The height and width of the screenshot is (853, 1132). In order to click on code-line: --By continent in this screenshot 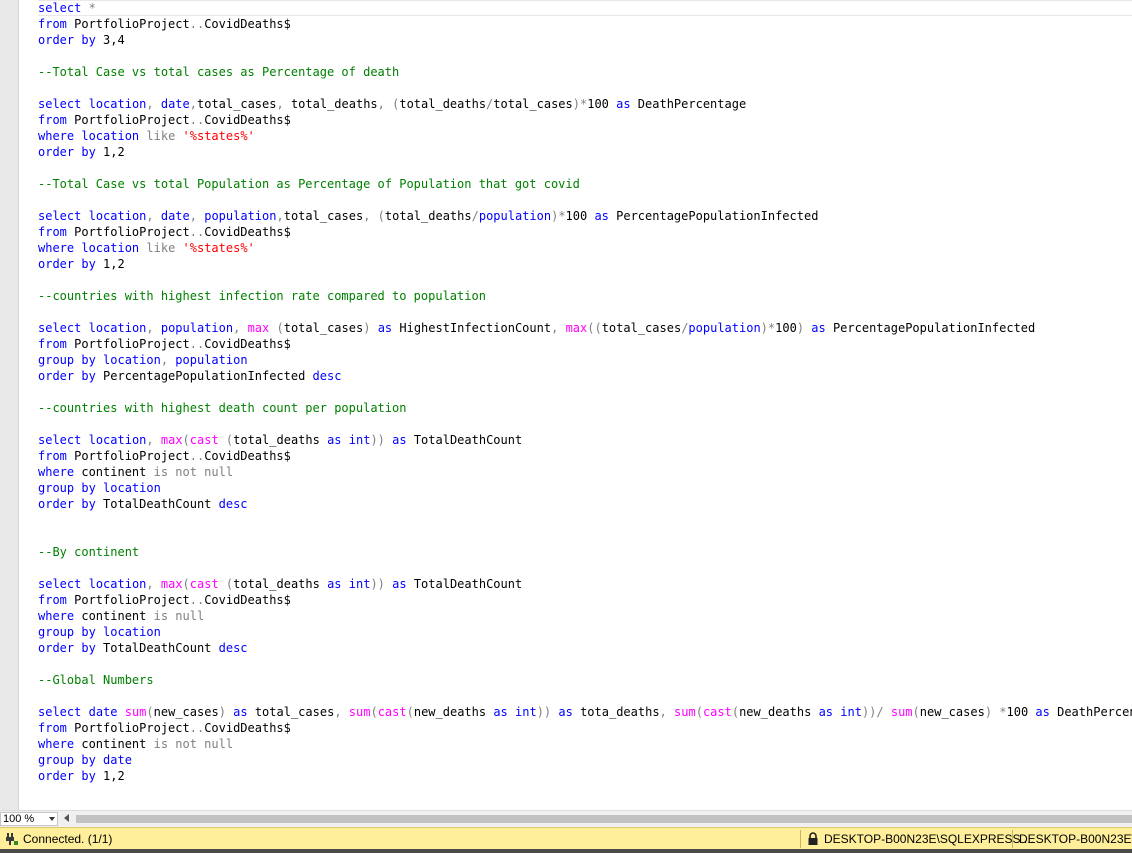, I will do `click(585, 552)`.